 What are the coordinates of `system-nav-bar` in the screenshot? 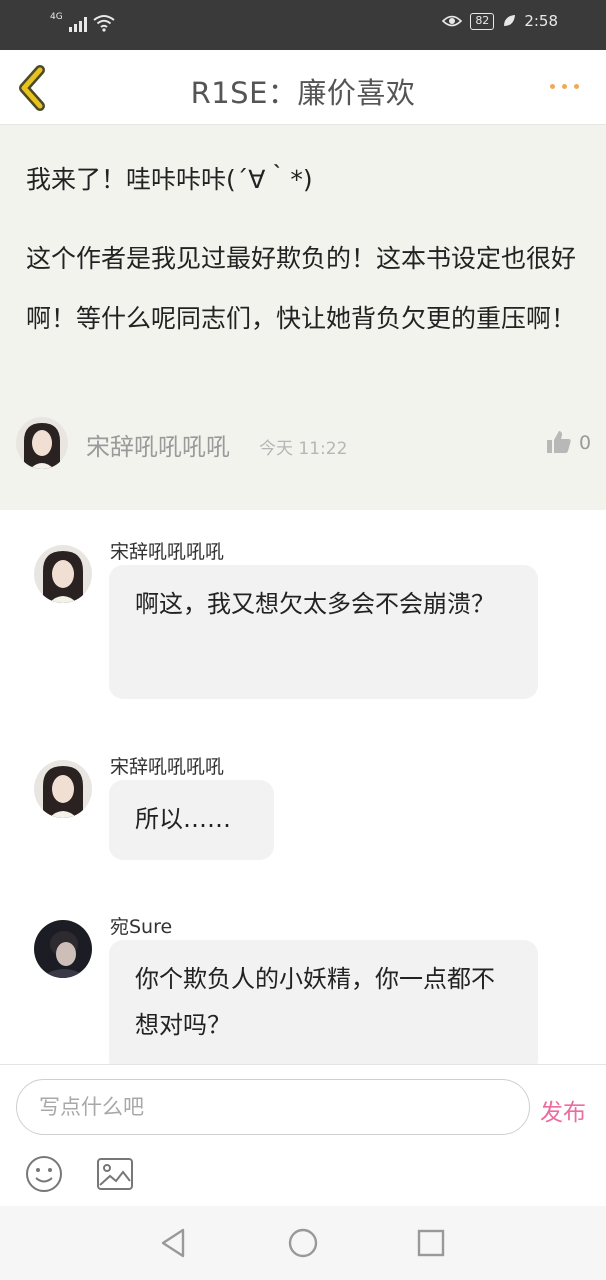 It's located at (303, 1243).